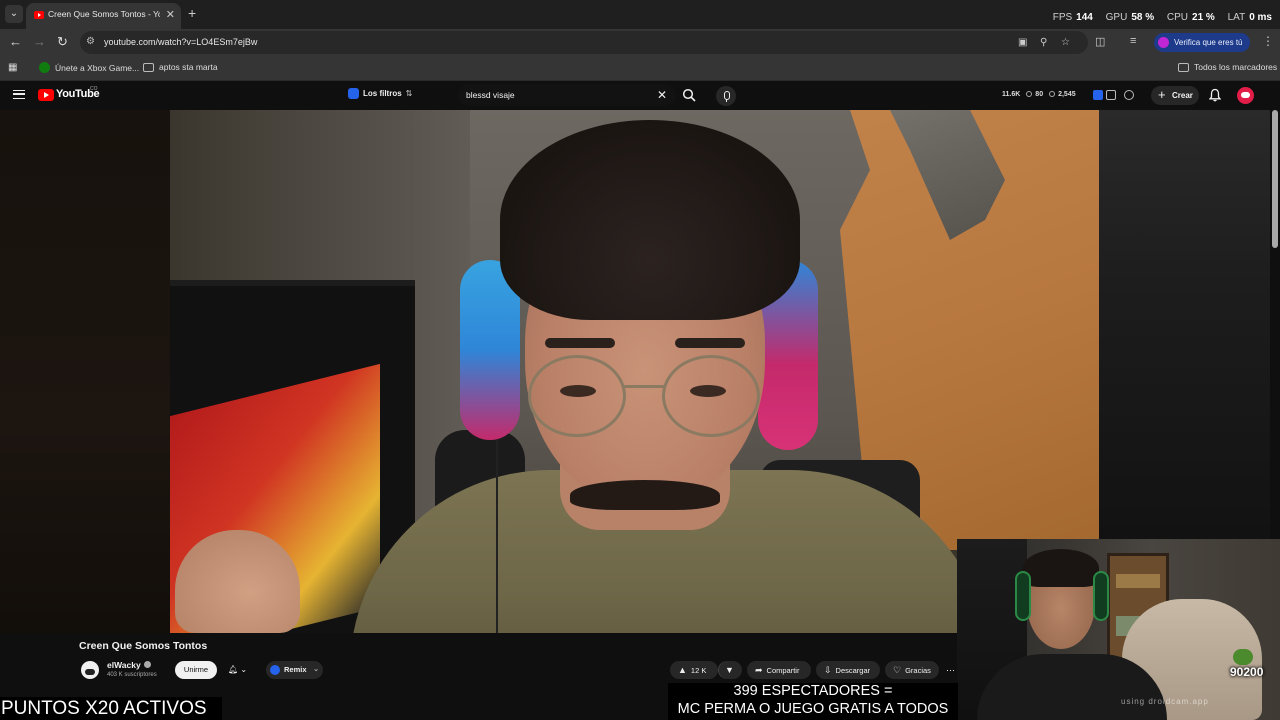 Image resolution: width=1280 pixels, height=720 pixels. What do you see at coordinates (316, 669) in the screenshot?
I see `chevron-down-icon: ⌄` at bounding box center [316, 669].